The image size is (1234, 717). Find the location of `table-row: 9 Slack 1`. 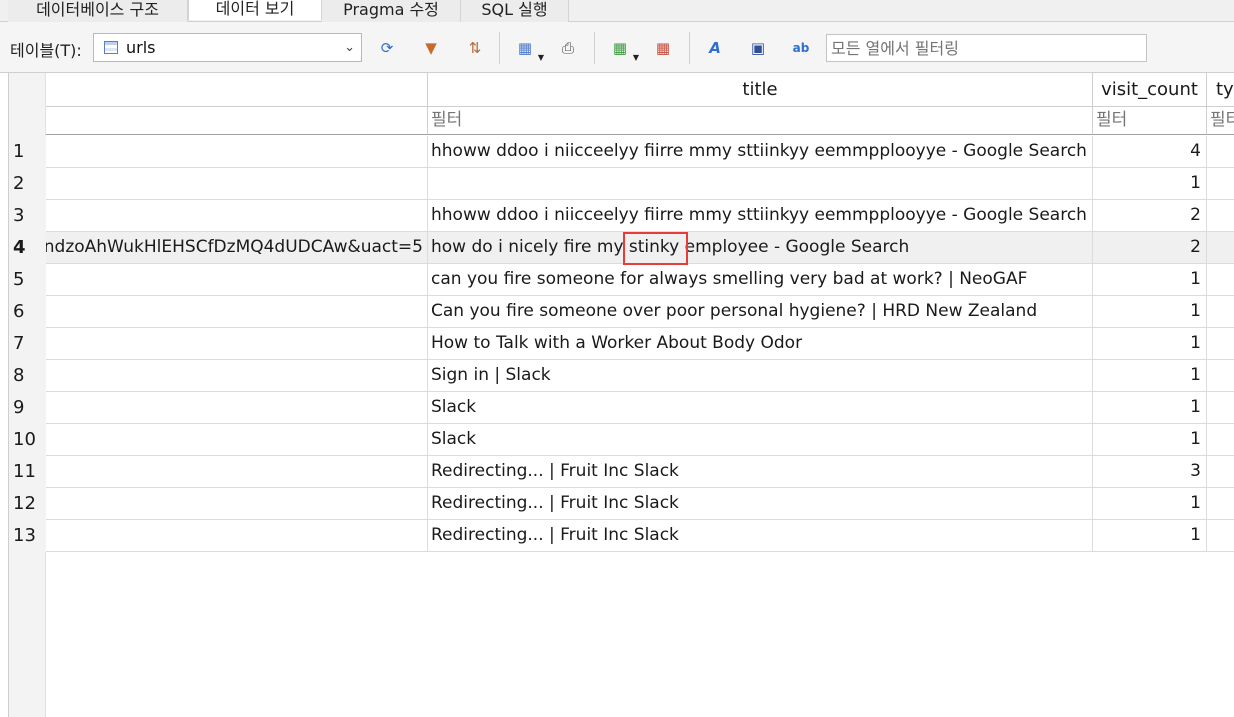

table-row: 9 Slack 1 is located at coordinates (621, 408).